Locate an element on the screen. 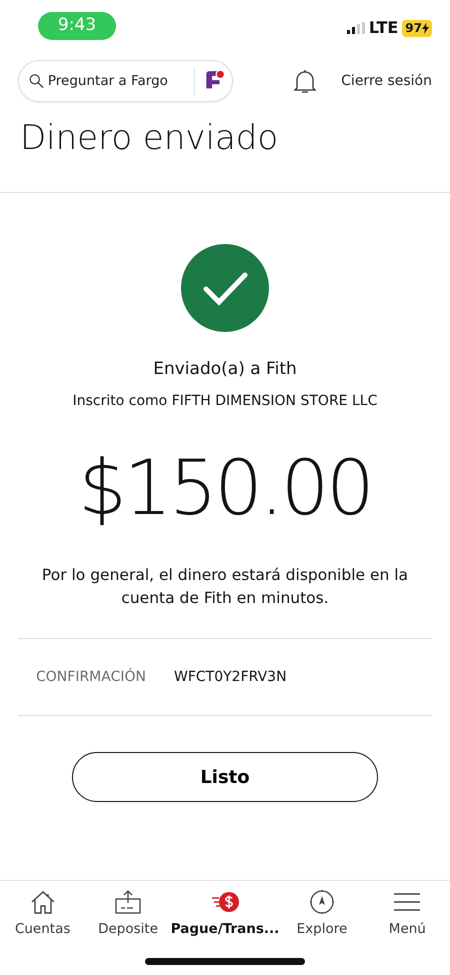 The width and height of the screenshot is (450, 975). amount-text: $150.00 is located at coordinates (225, 488).